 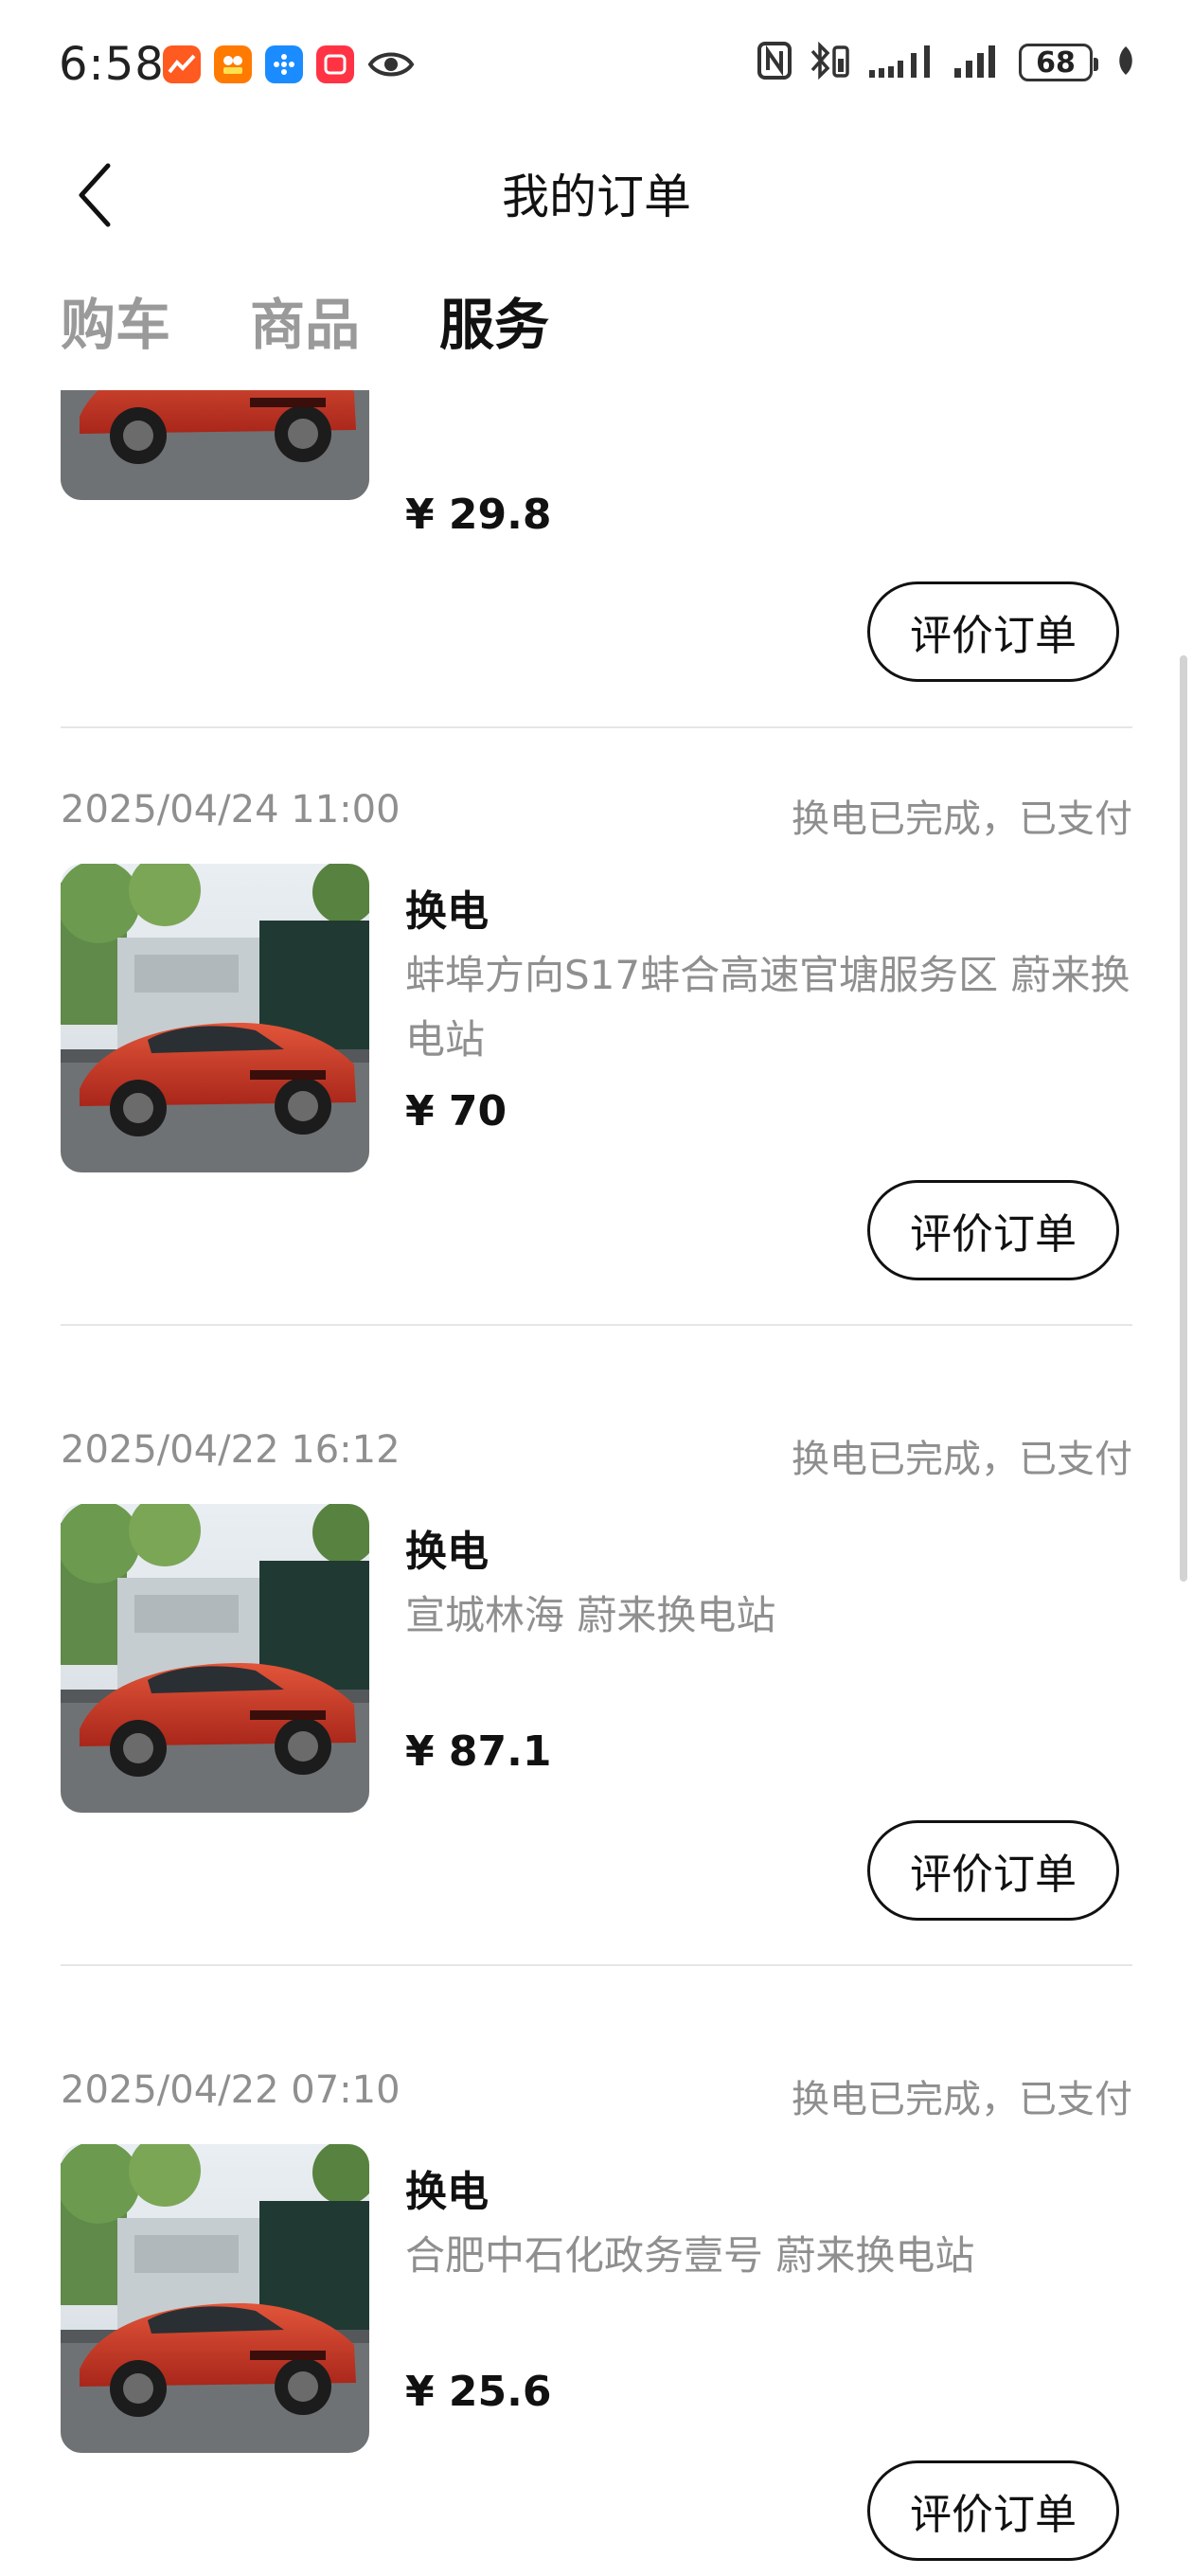 I want to click on order-header: 2025/04/22 16:12 换电已完成，已支付, so click(x=596, y=1456).